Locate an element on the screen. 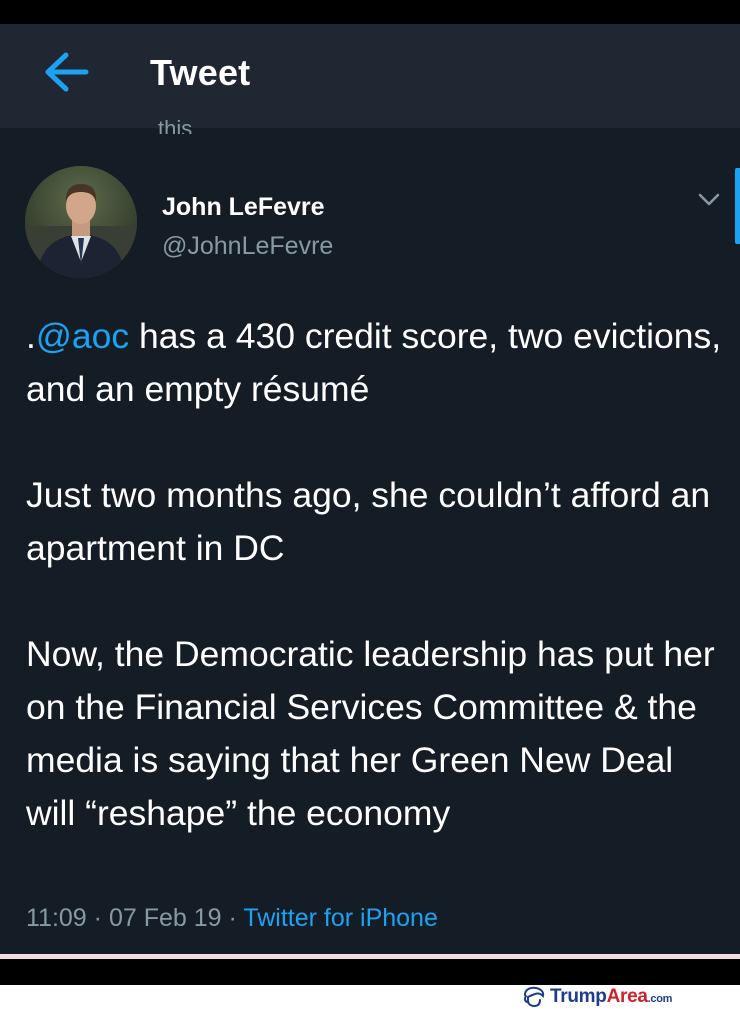 The width and height of the screenshot is (740, 1009). watermark-text: TrumpArea.com is located at coordinates (611, 996).